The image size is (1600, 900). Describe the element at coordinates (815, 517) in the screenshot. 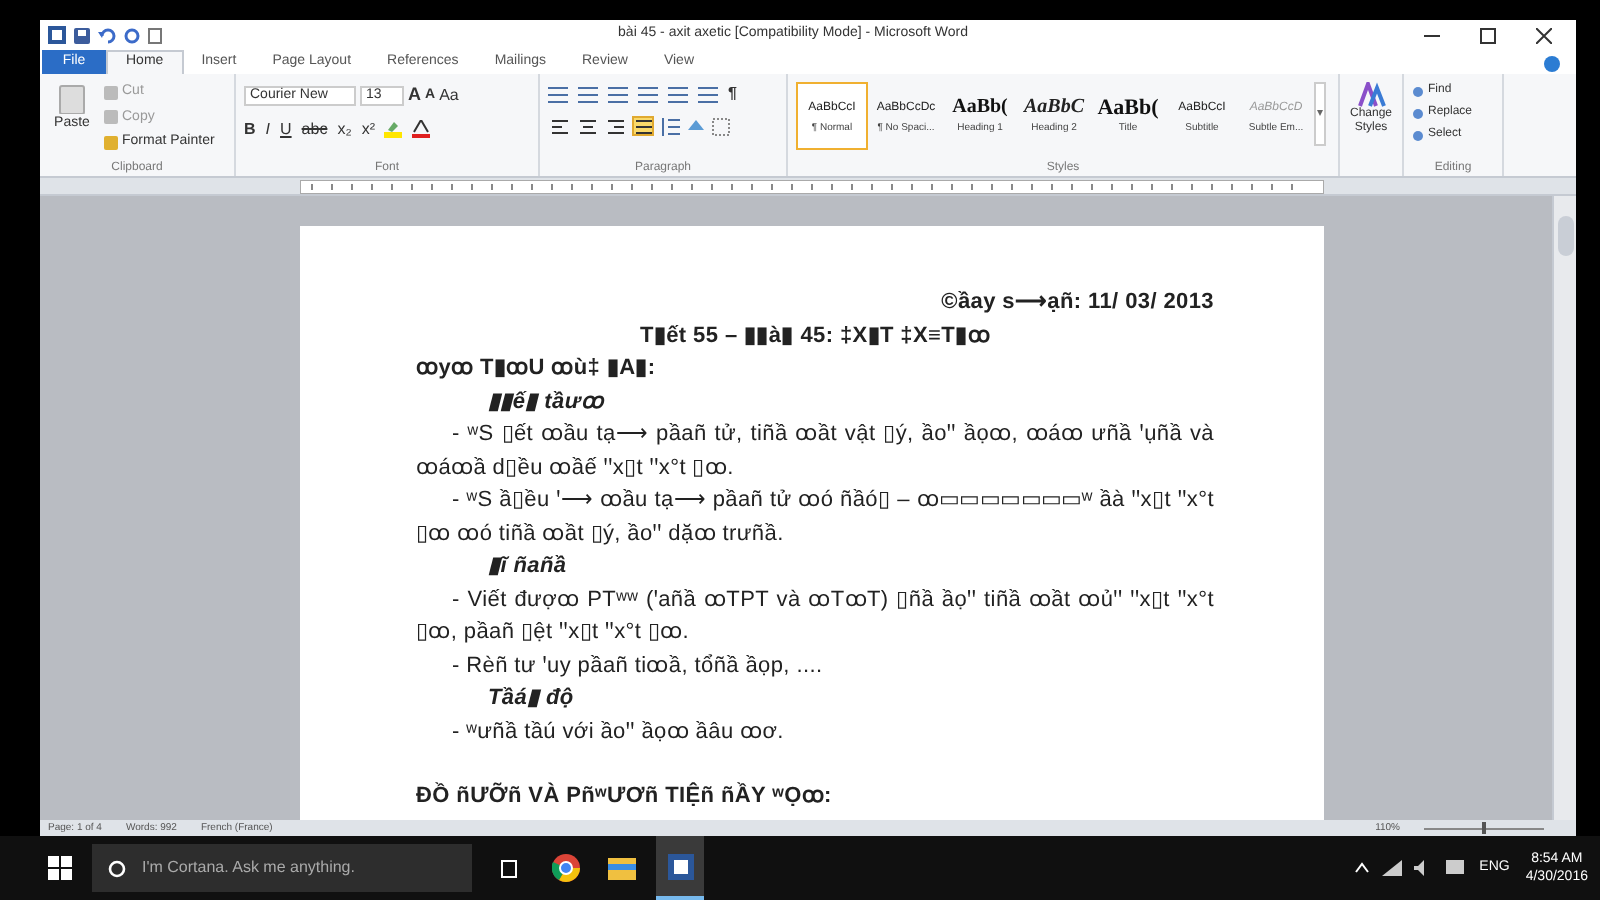

I see `paragraph: - ʷS ầ▯ều ꞌ⟶ ꝏầu tạ⟶ pầañ tử ꝏó ñầó▯ – ꝏ▭▭▭▭▭▭▭ʷ ầà ꞌꞌx▯t ꞌꞌx°t ▯ꝏ ꝏó tiñầ ꝏầt ▯ý, ầoꞌꞌ dặꝏ trưñầ.` at that location.